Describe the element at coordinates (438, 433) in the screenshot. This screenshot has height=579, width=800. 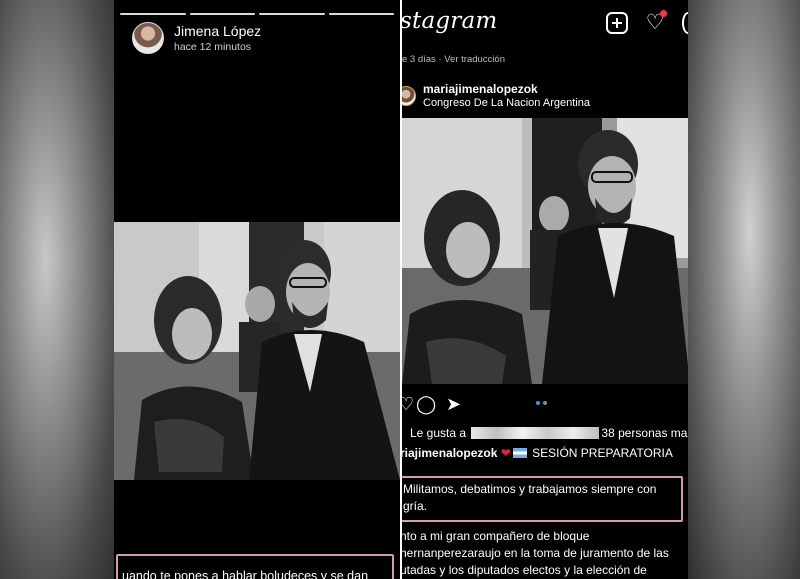
I see `likes-prefix: Le gusta a` at that location.